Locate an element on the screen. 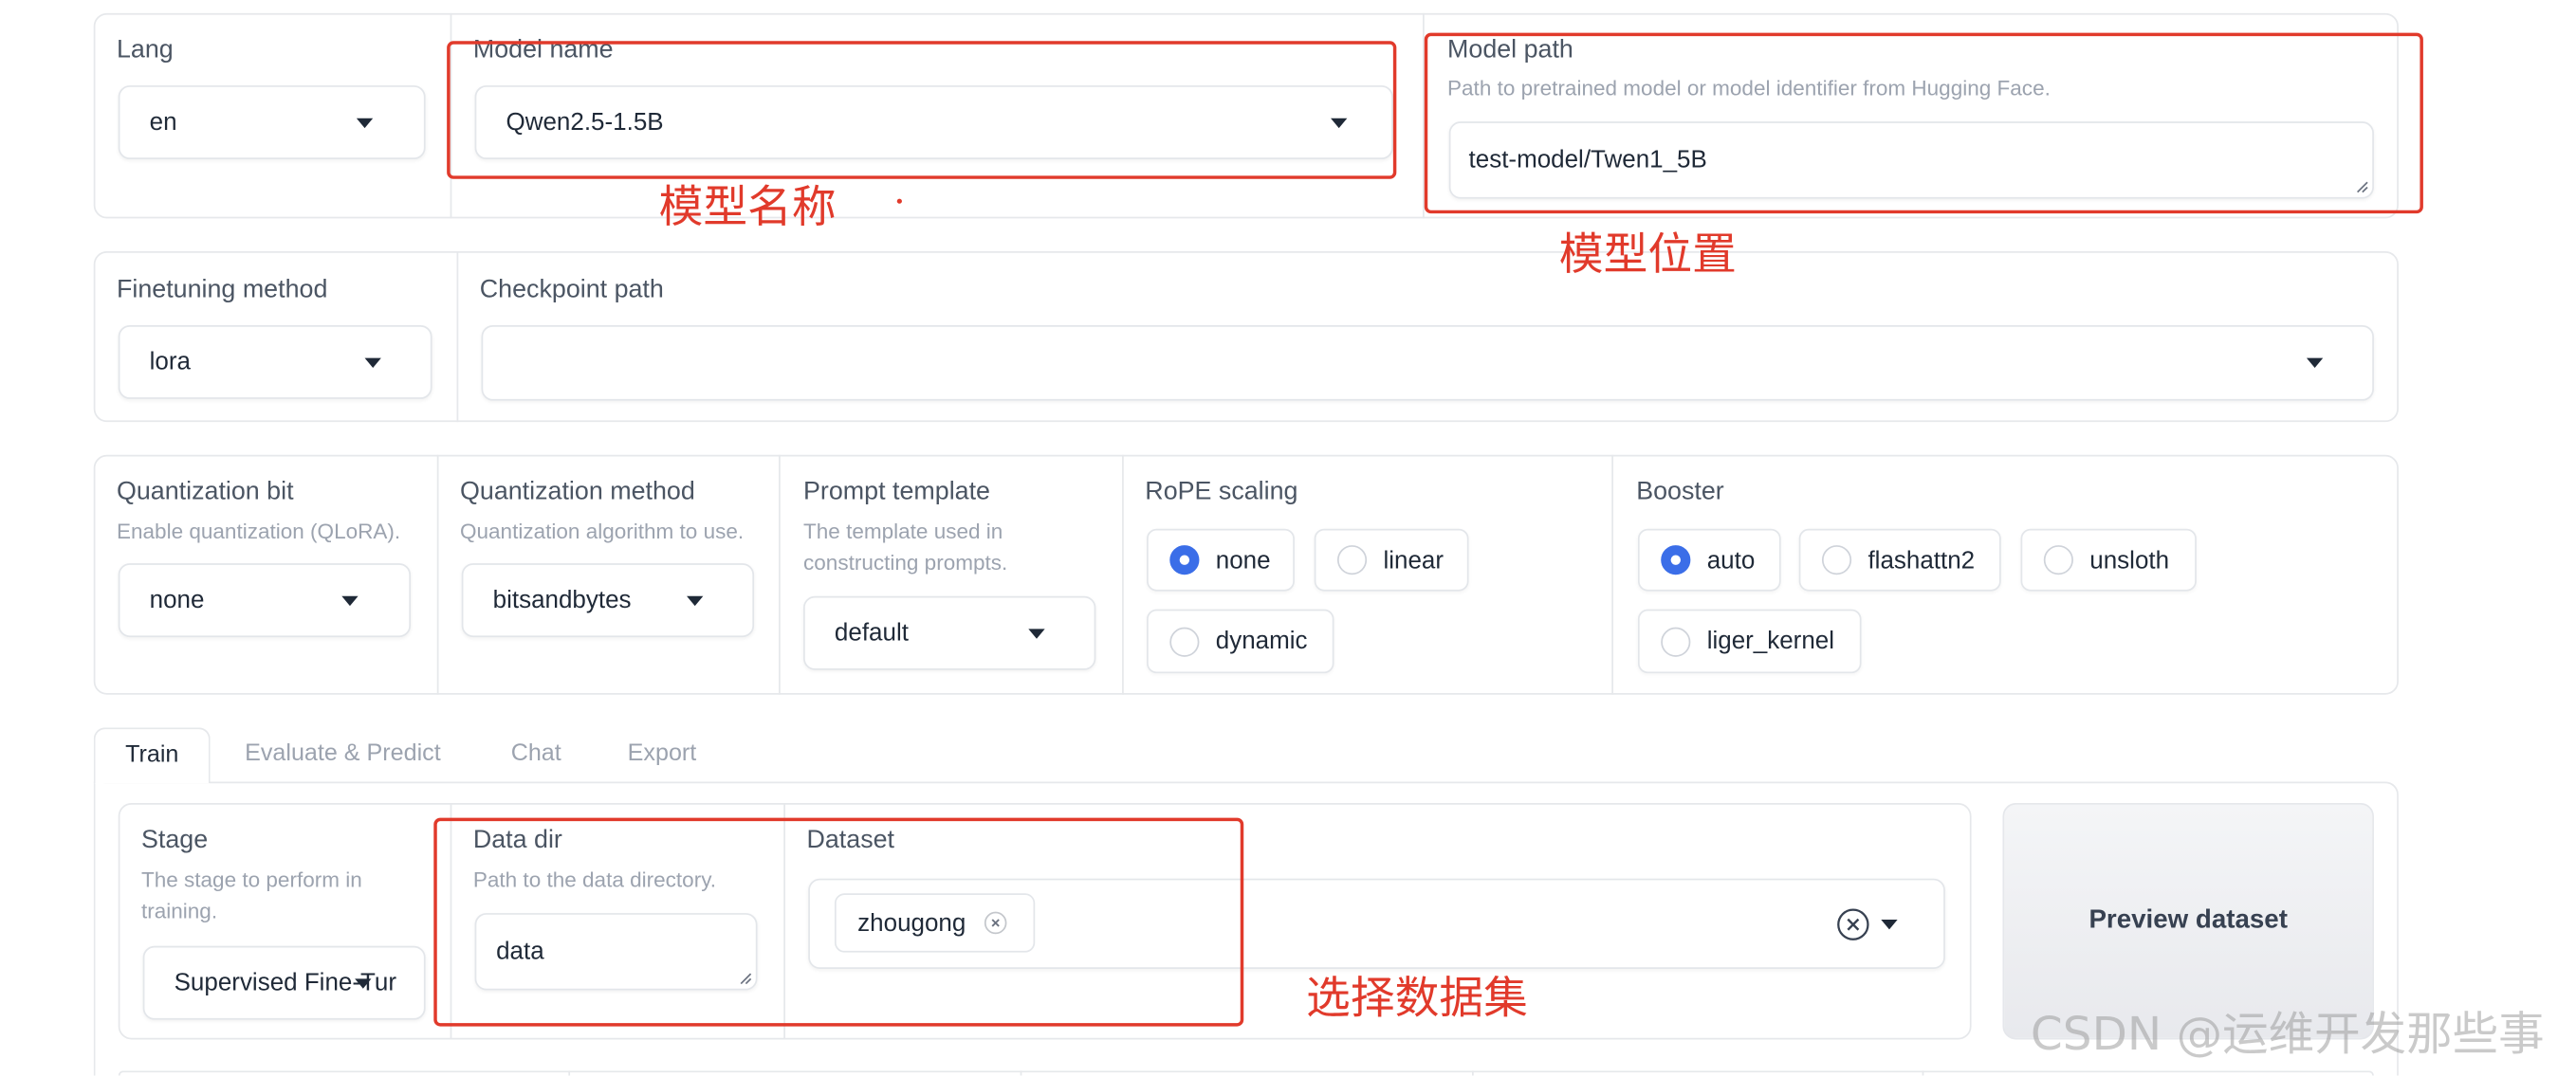 The height and width of the screenshot is (1077, 2576). booster-option-liger-kernel: liger_kernel is located at coordinates (1749, 641).